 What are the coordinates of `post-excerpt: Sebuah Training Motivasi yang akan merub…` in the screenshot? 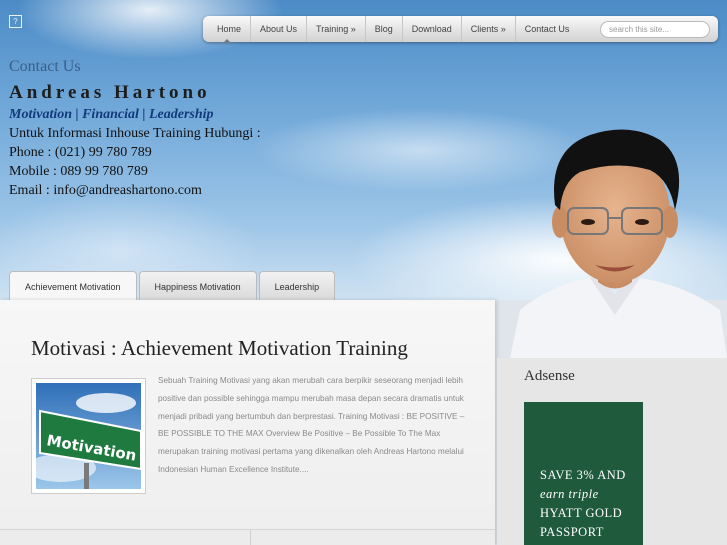 It's located at (311, 425).